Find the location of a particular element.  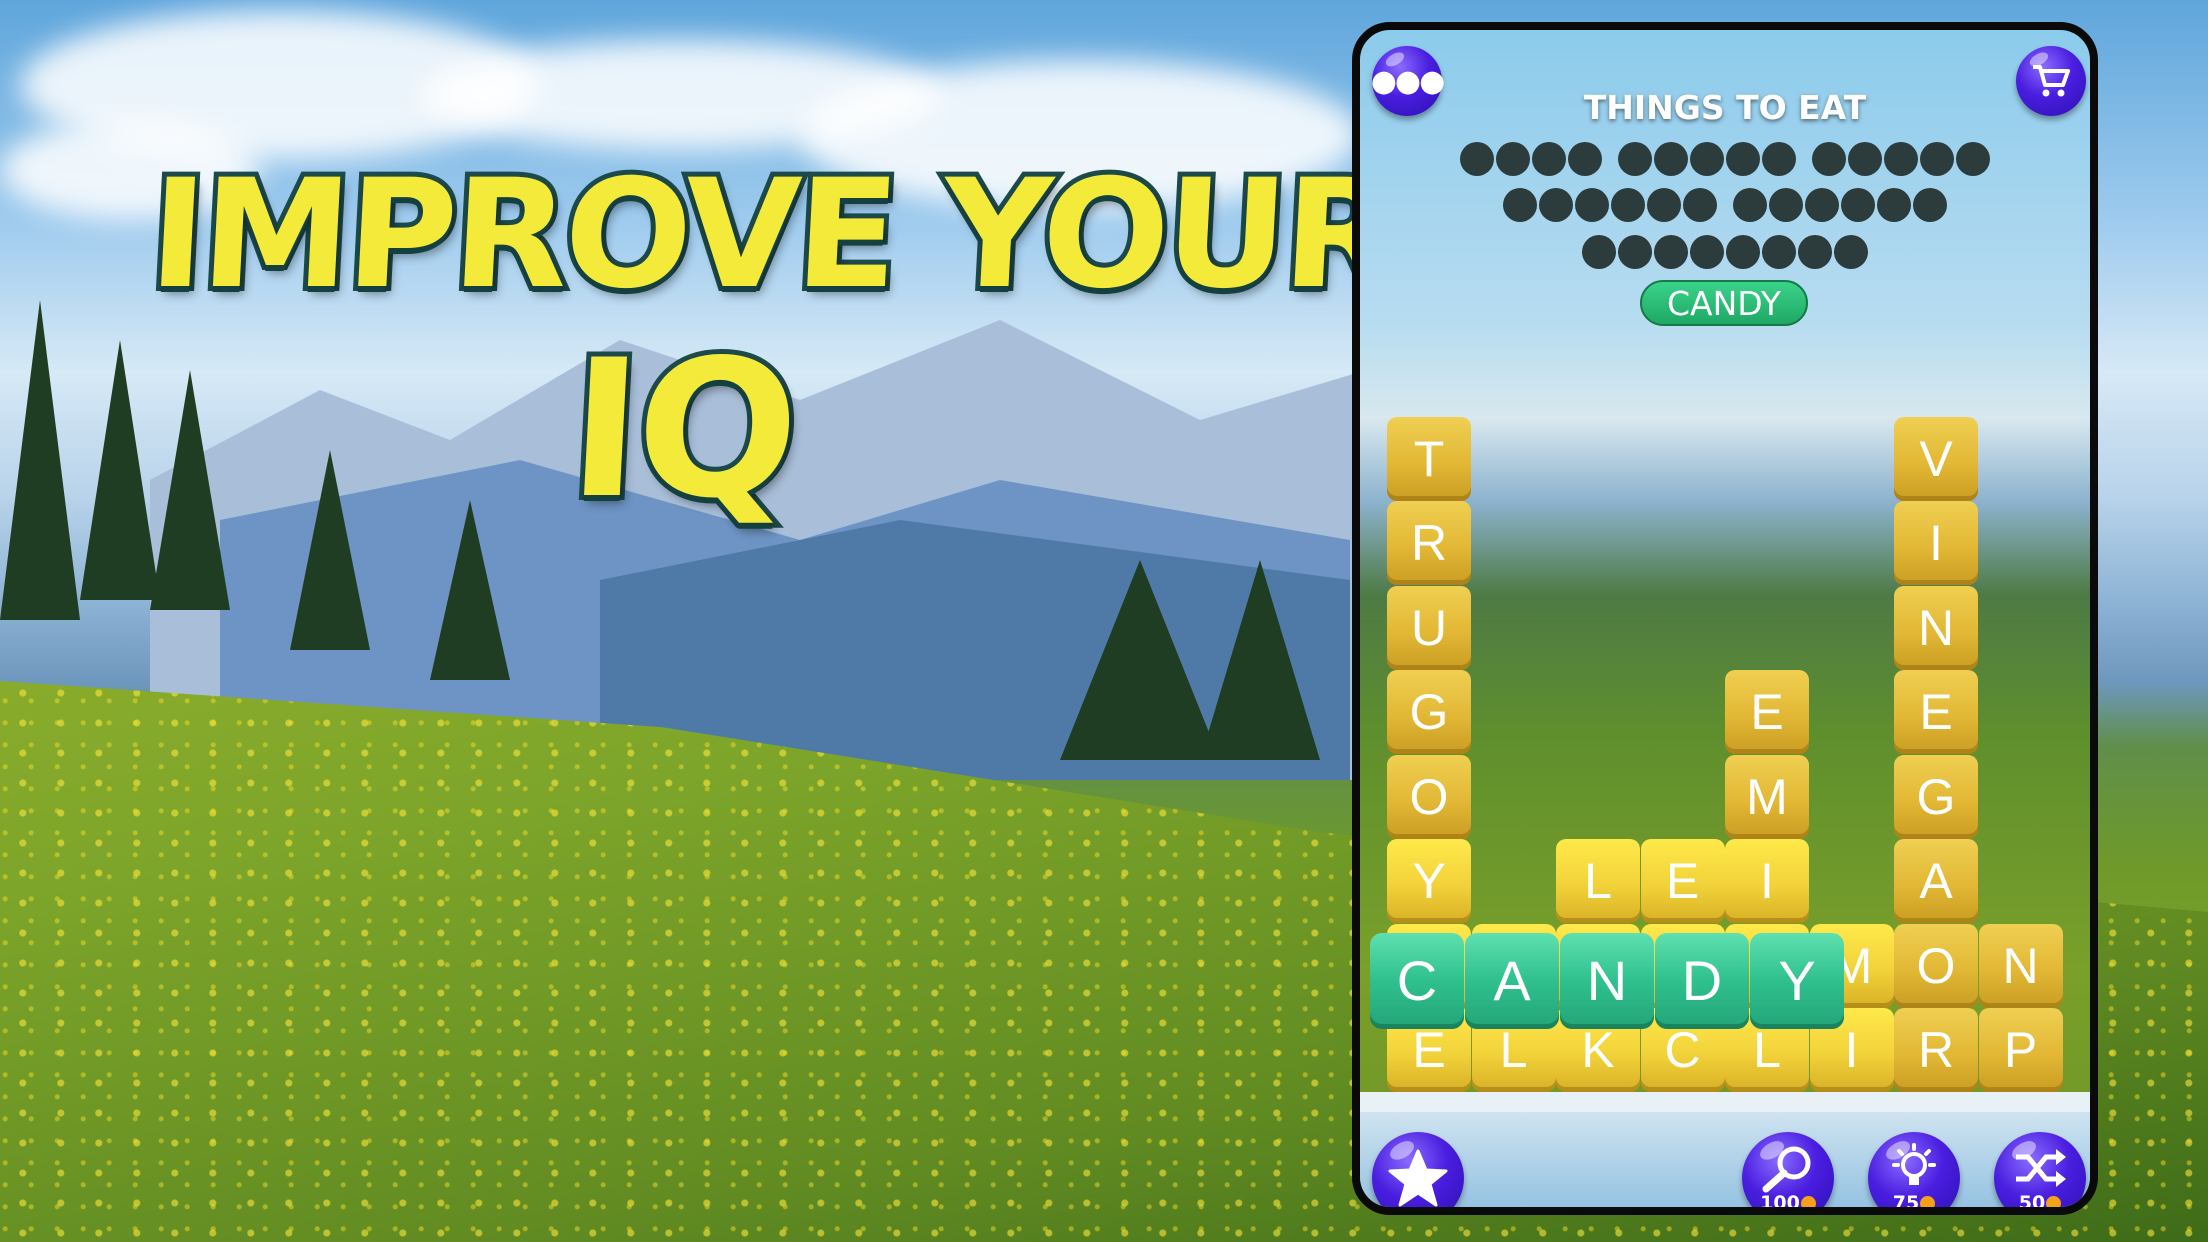

shuffle-cost: 50 is located at coordinates (2040, 1203).